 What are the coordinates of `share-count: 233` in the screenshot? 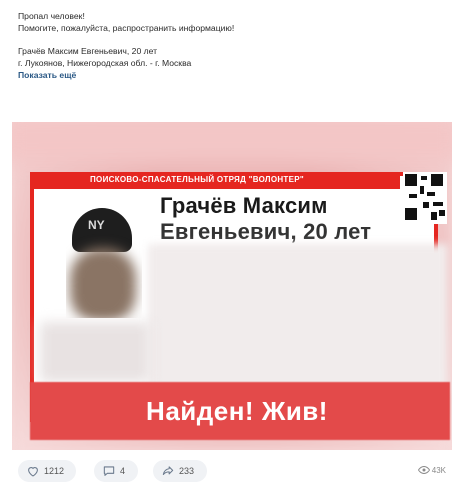 It's located at (187, 471).